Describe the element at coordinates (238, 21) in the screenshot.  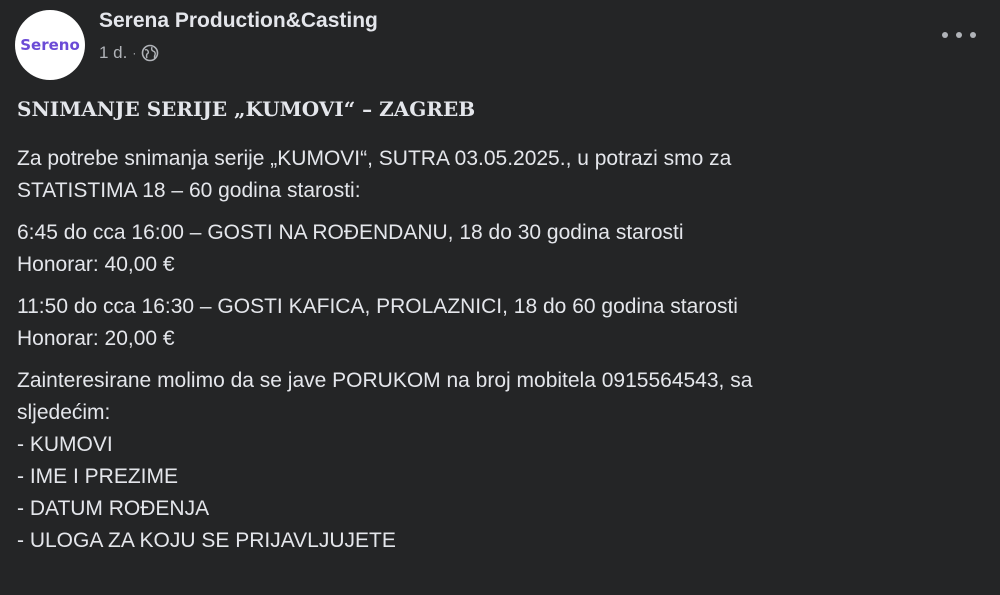
I see `page-name-link: Serena Production&Casting` at that location.